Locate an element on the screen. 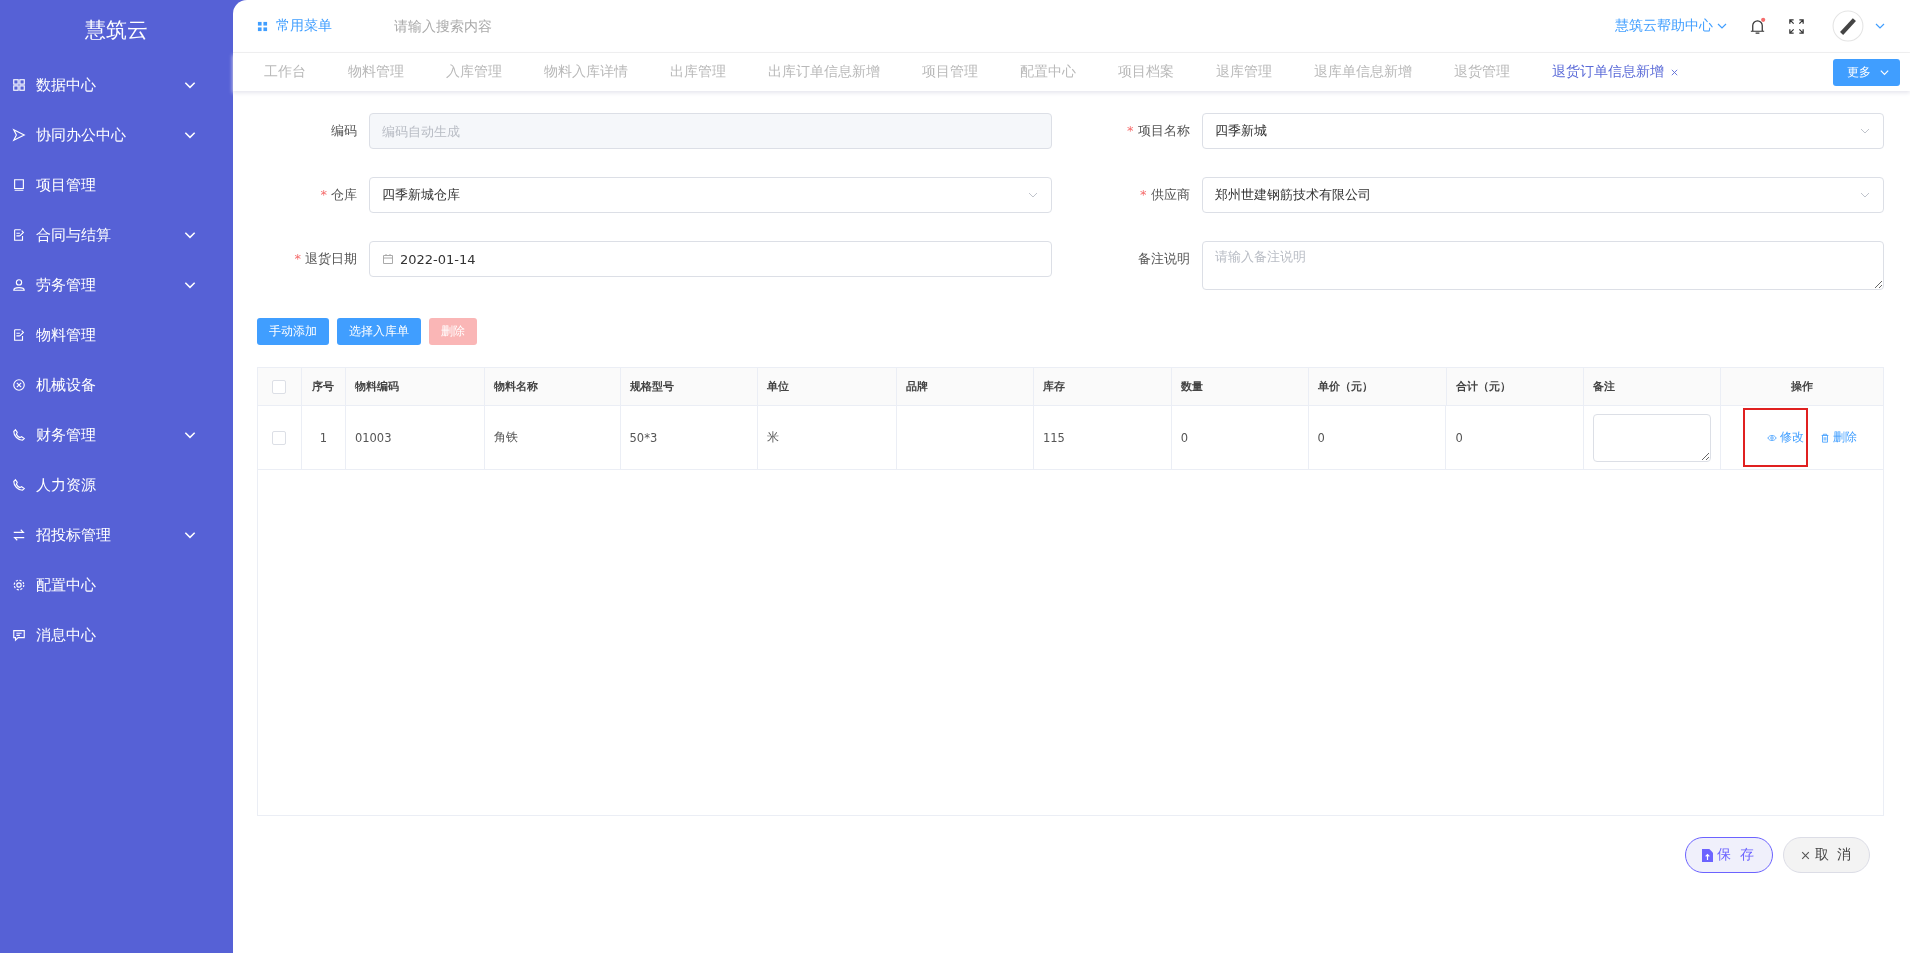  column-header: 数量 is located at coordinates (1240, 386).